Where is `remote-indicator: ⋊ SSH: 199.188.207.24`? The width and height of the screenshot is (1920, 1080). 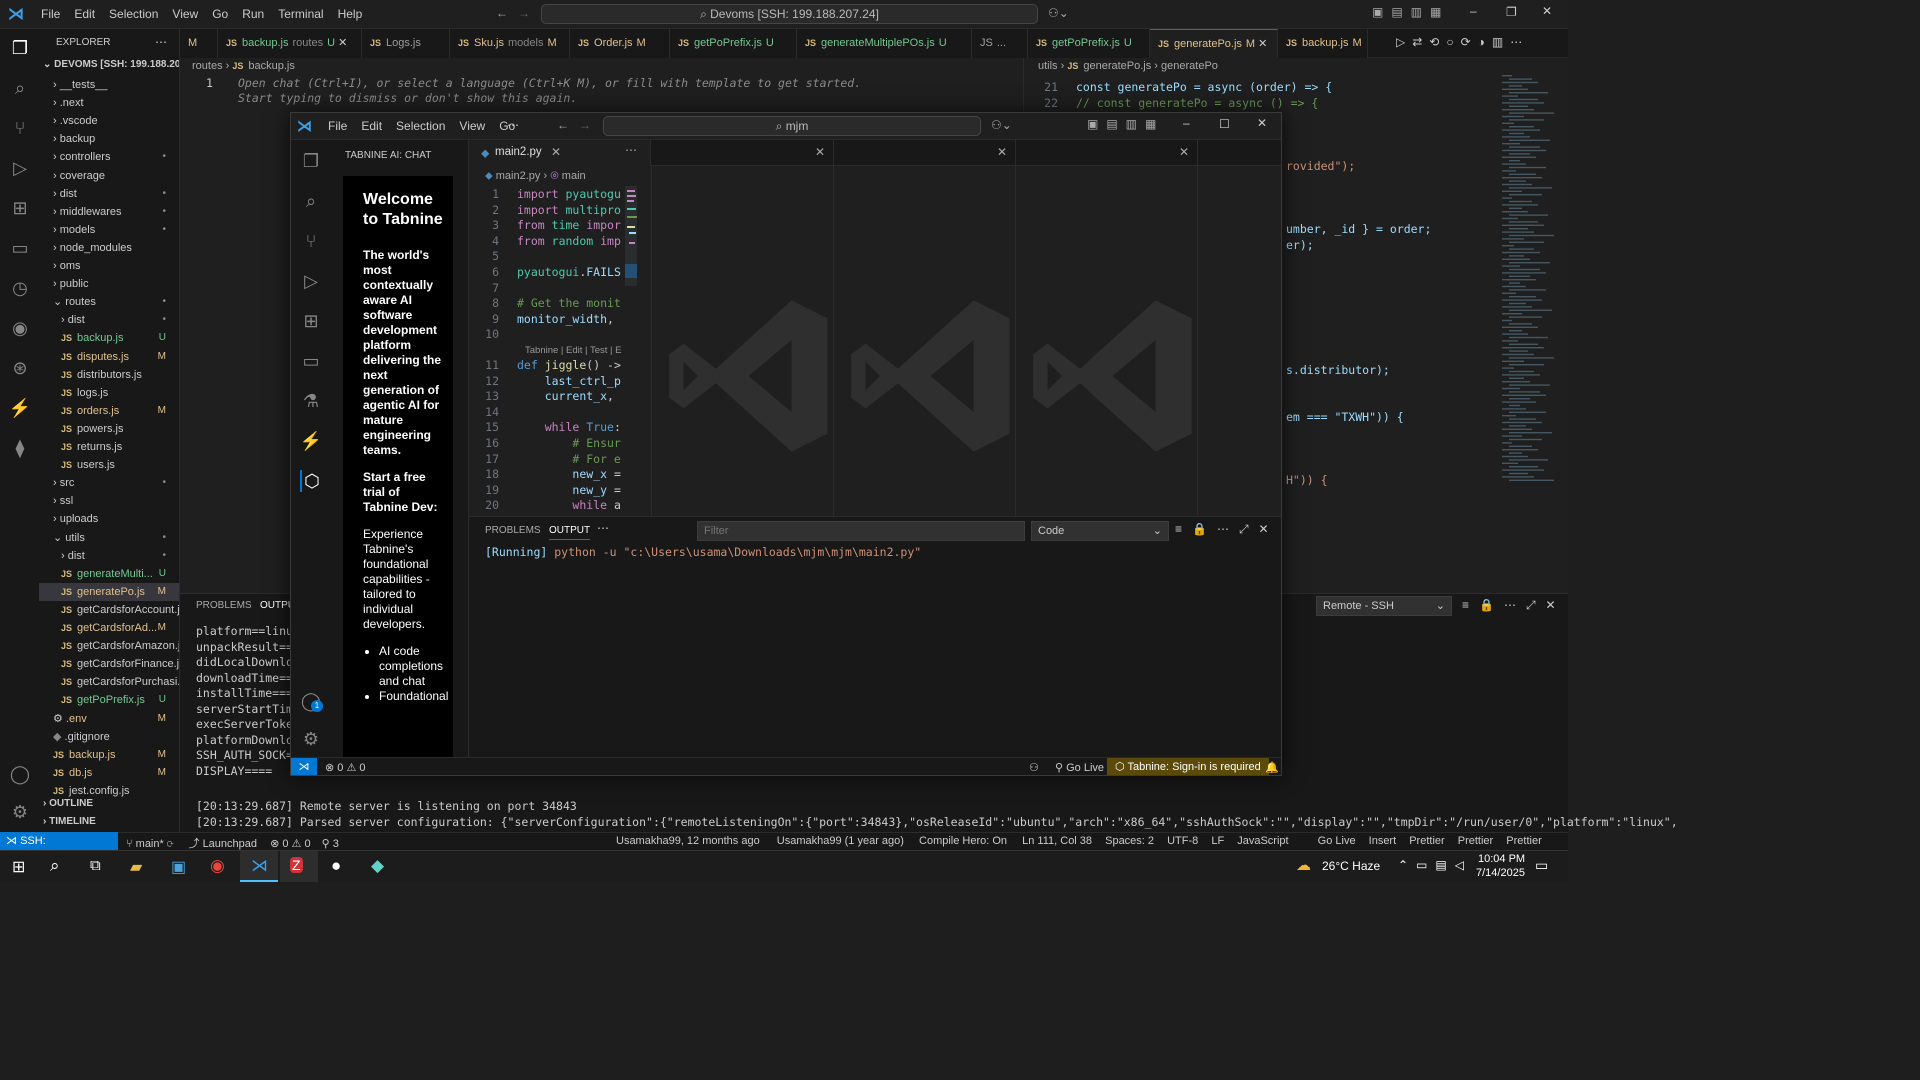
remote-indicator: ⋊ SSH: 199.188.207.24 is located at coordinates (59, 848).